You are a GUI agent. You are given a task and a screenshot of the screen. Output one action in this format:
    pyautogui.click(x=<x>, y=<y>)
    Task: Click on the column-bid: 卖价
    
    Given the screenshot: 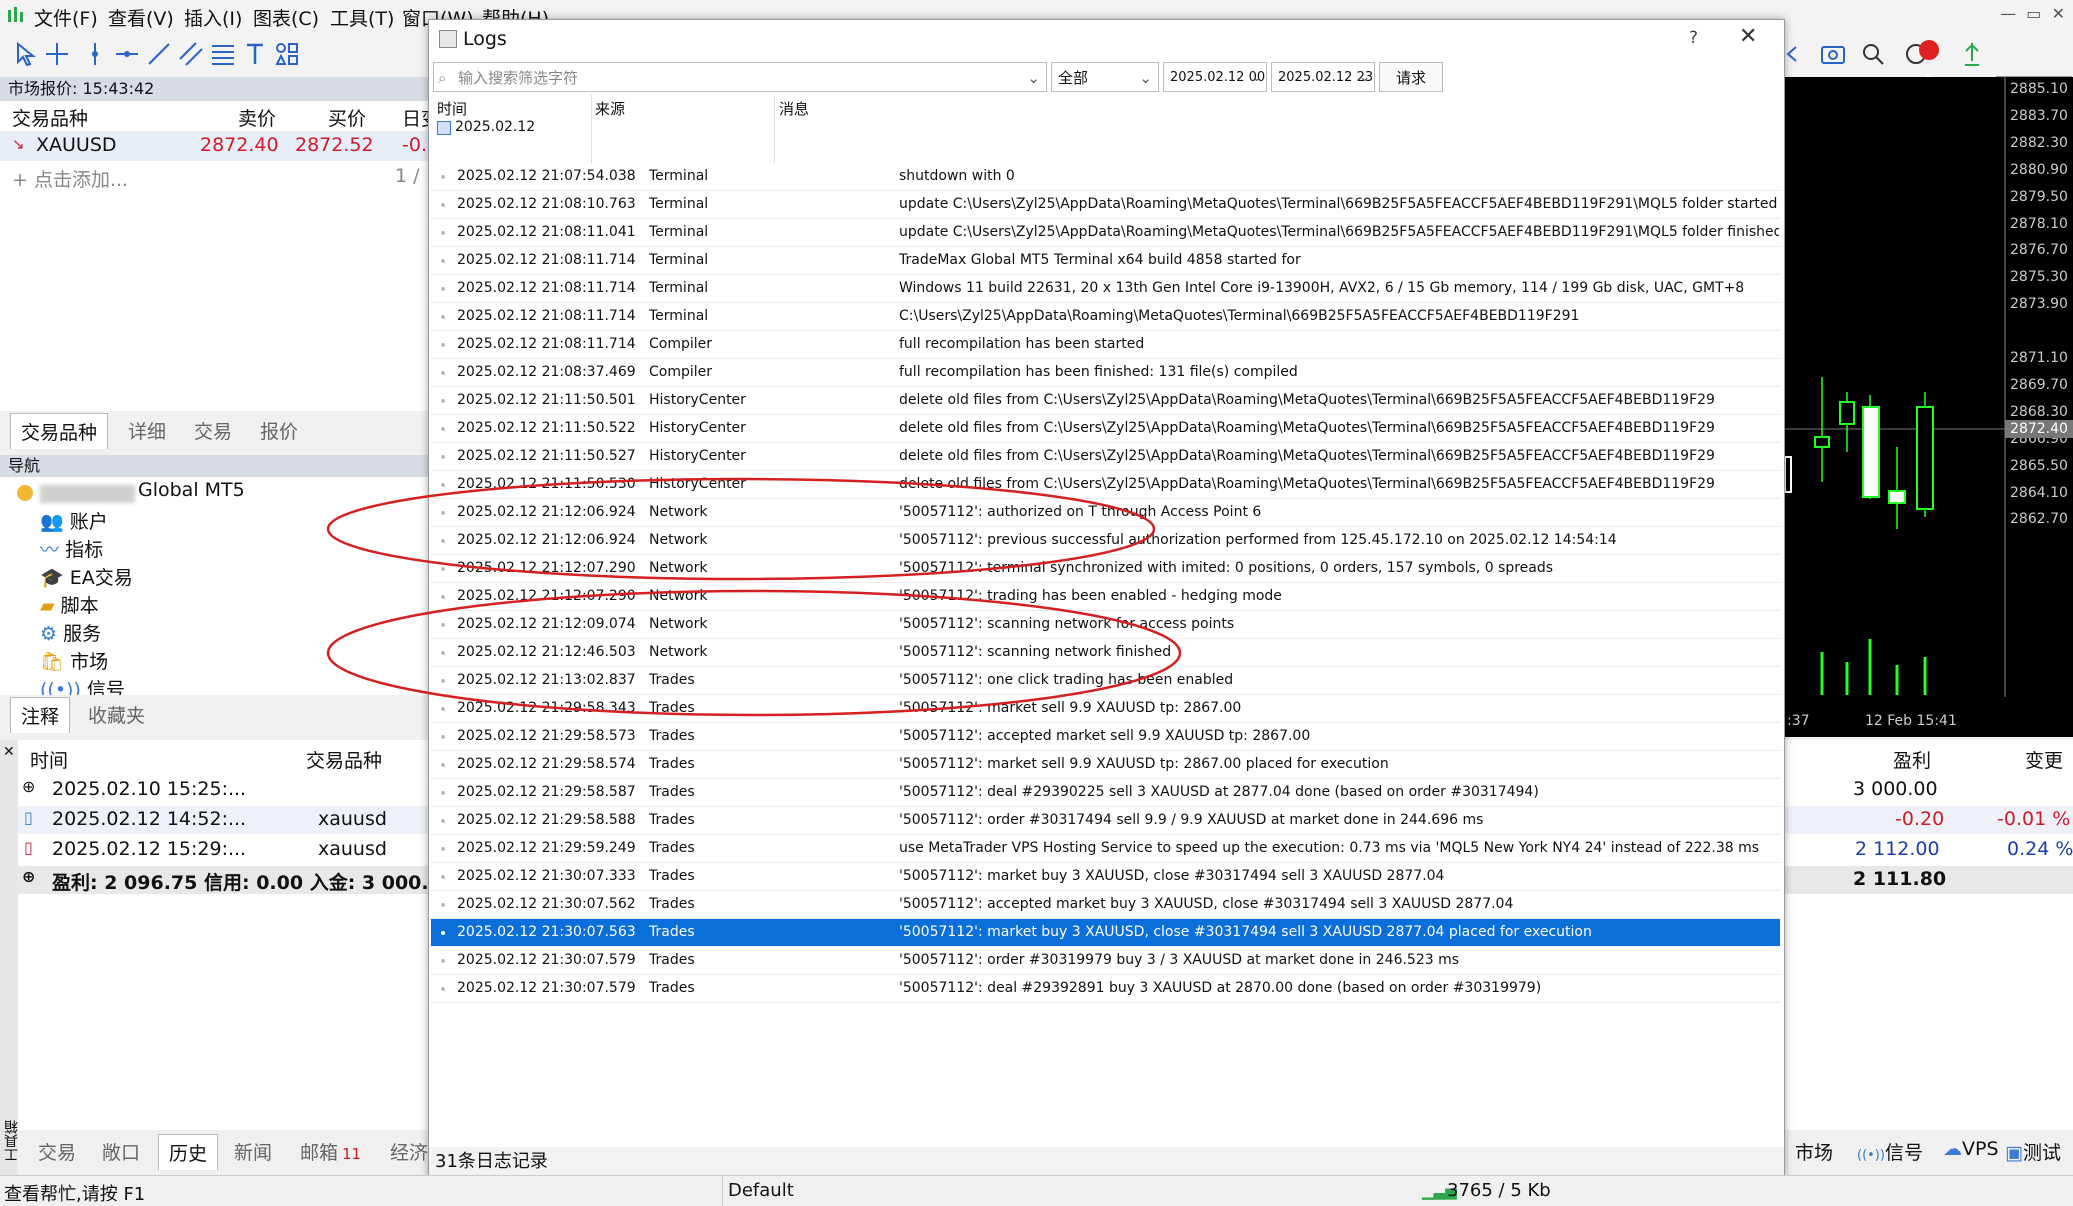 What is the action you would take?
    pyautogui.click(x=257, y=117)
    